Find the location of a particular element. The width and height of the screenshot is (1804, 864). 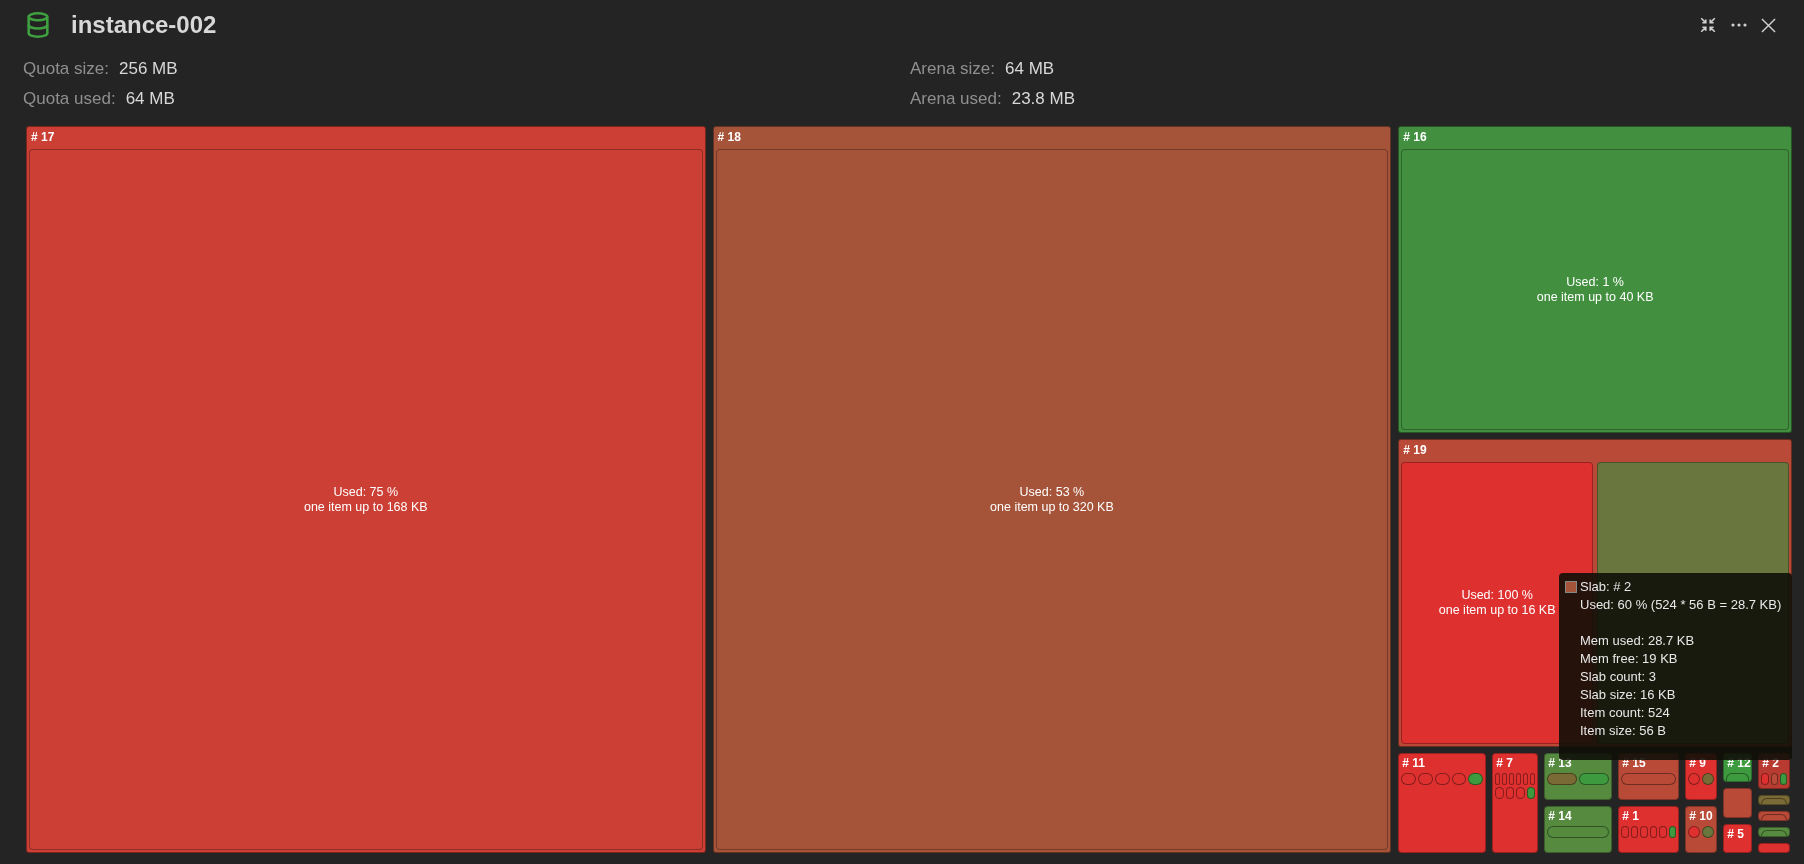

block-label: # 18 is located at coordinates (728, 137).